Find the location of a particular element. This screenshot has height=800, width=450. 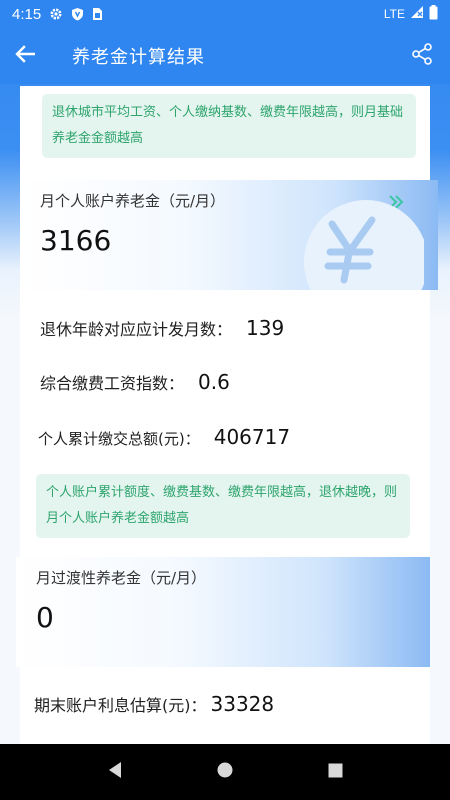

personal-pension-label: 月个人账户养老金（元/月） is located at coordinates (133, 201).